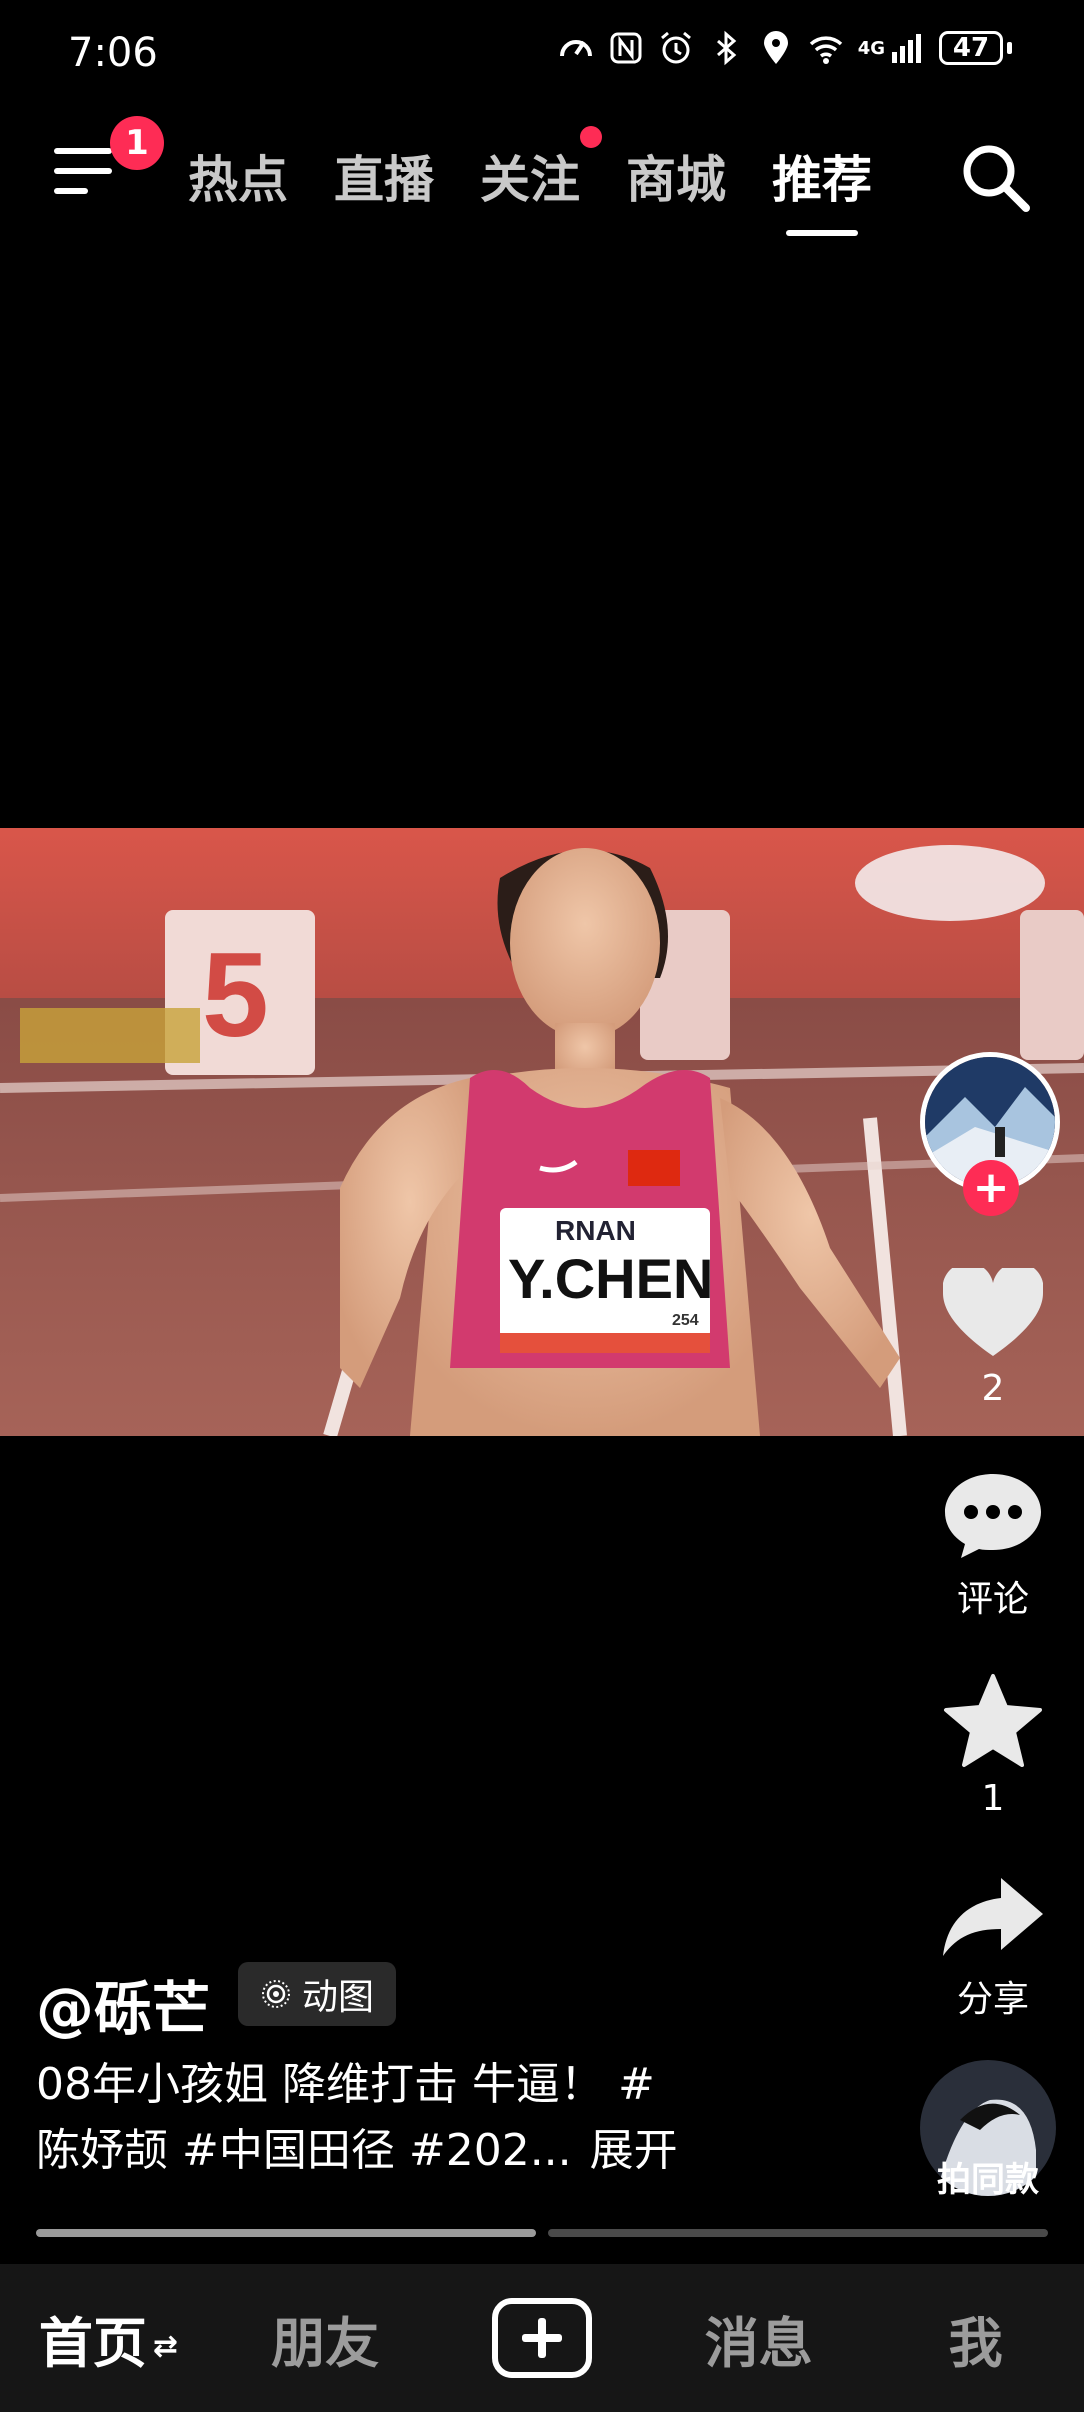  I want to click on live-photo-chip: 动图, so click(317, 1994).